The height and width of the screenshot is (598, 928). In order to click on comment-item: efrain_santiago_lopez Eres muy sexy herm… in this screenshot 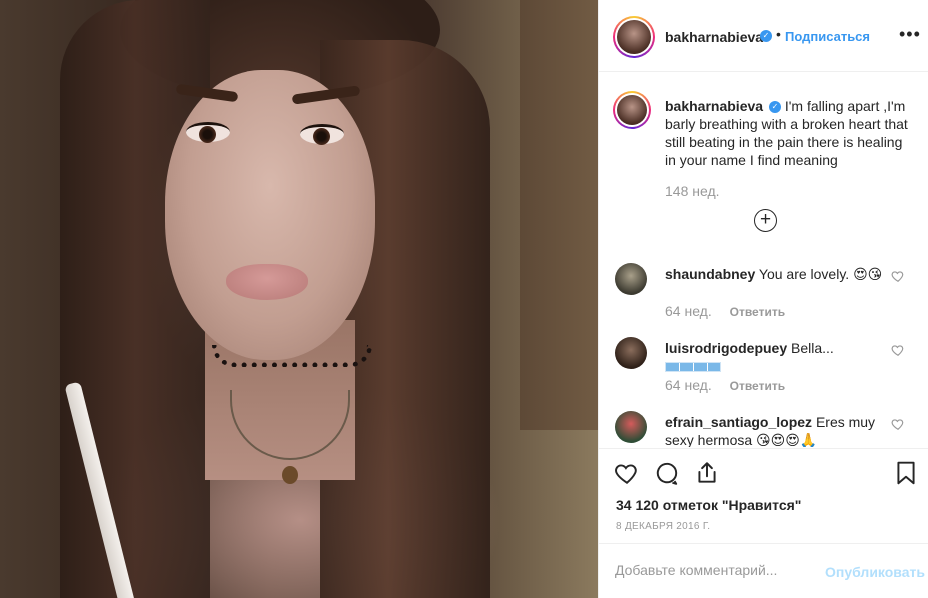, I will do `click(763, 429)`.